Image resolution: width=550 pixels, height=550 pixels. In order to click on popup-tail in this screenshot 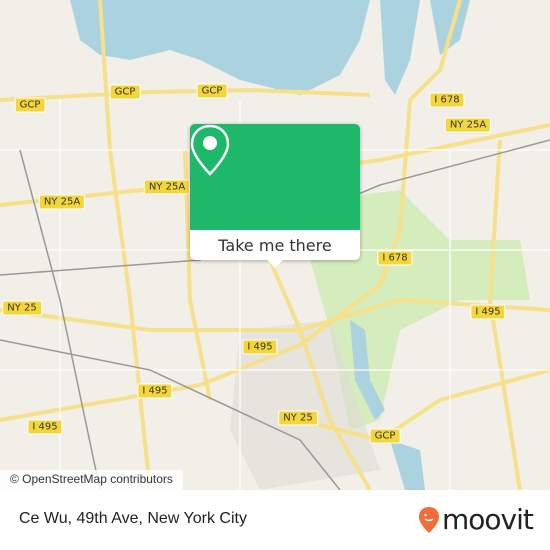, I will do `click(275, 264)`.